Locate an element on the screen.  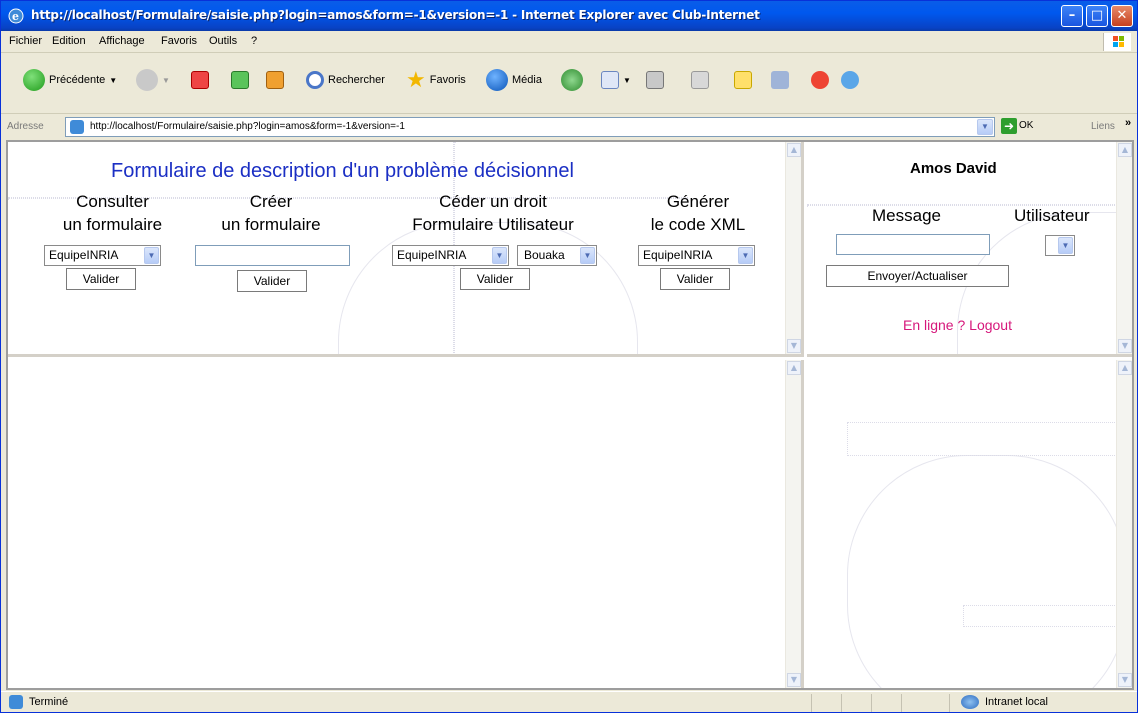
back-label: Précédente is located at coordinates (77, 80).